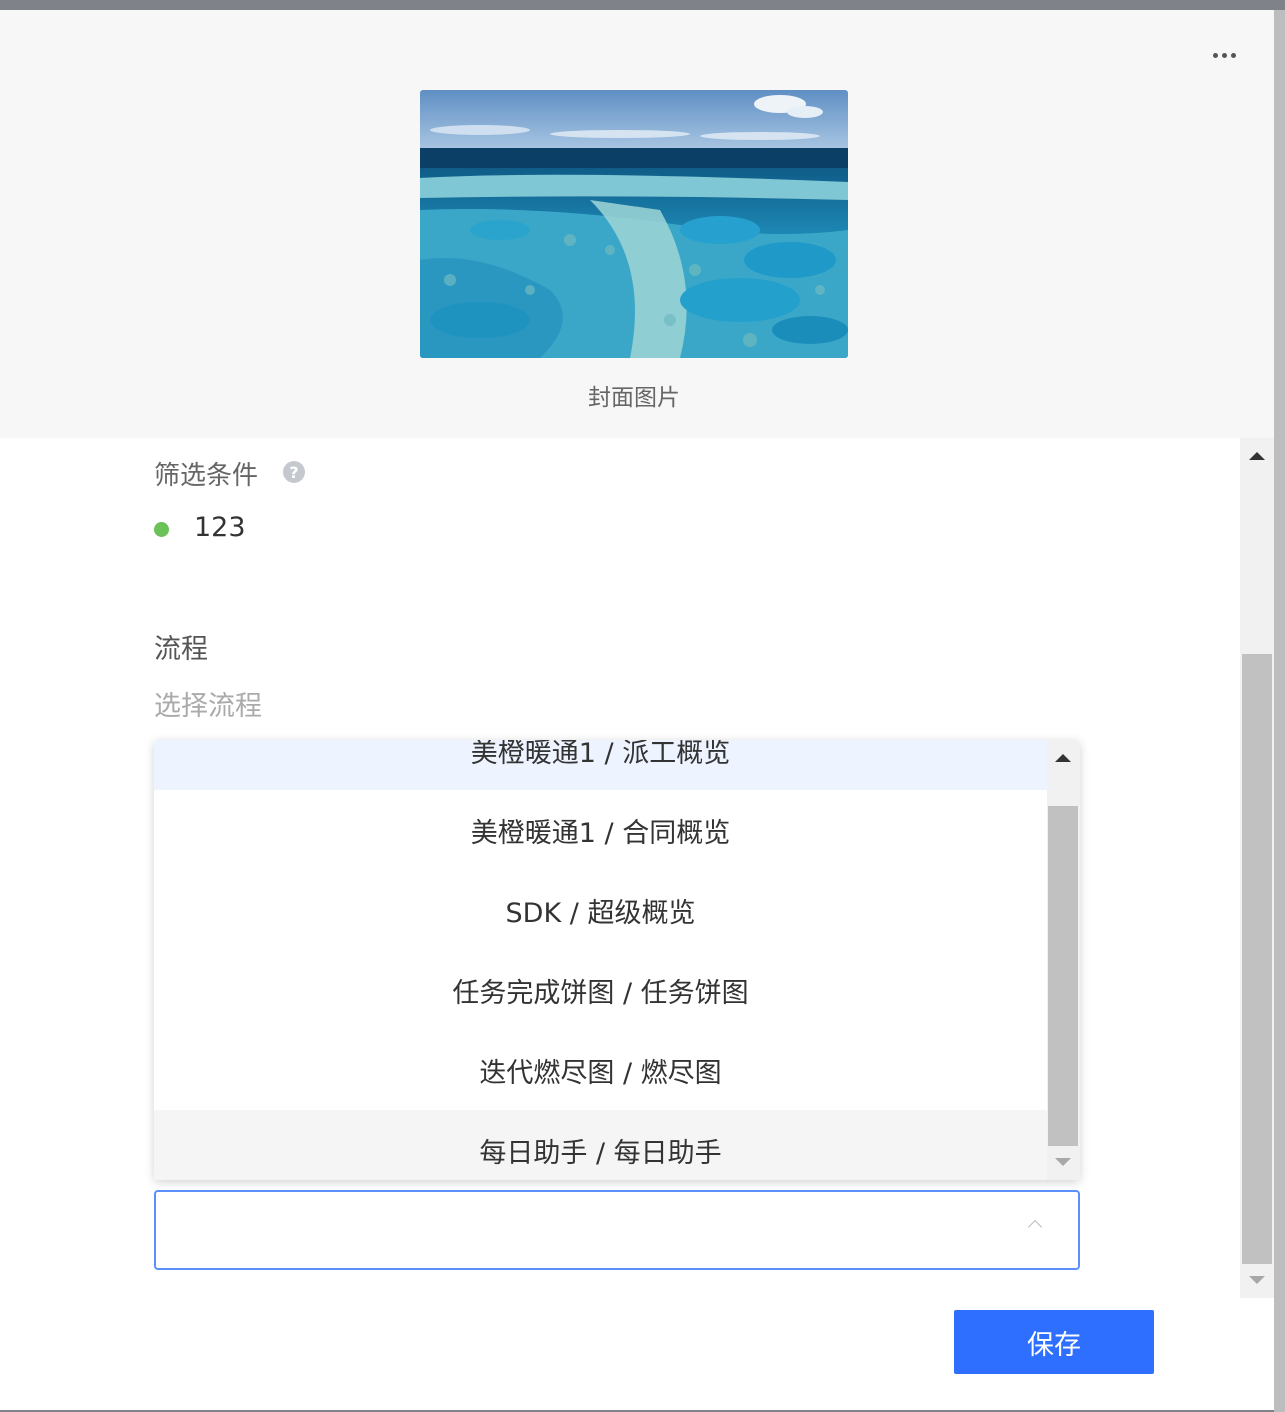 Image resolution: width=1285 pixels, height=1412 pixels. I want to click on dropdown-option: 任务完成饼图 / 任务饼图, so click(600, 990).